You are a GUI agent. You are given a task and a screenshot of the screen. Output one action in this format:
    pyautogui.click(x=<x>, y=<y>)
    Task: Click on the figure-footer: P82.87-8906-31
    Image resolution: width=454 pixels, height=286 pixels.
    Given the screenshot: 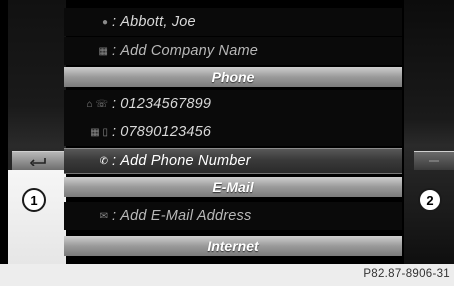 What is the action you would take?
    pyautogui.click(x=227, y=275)
    